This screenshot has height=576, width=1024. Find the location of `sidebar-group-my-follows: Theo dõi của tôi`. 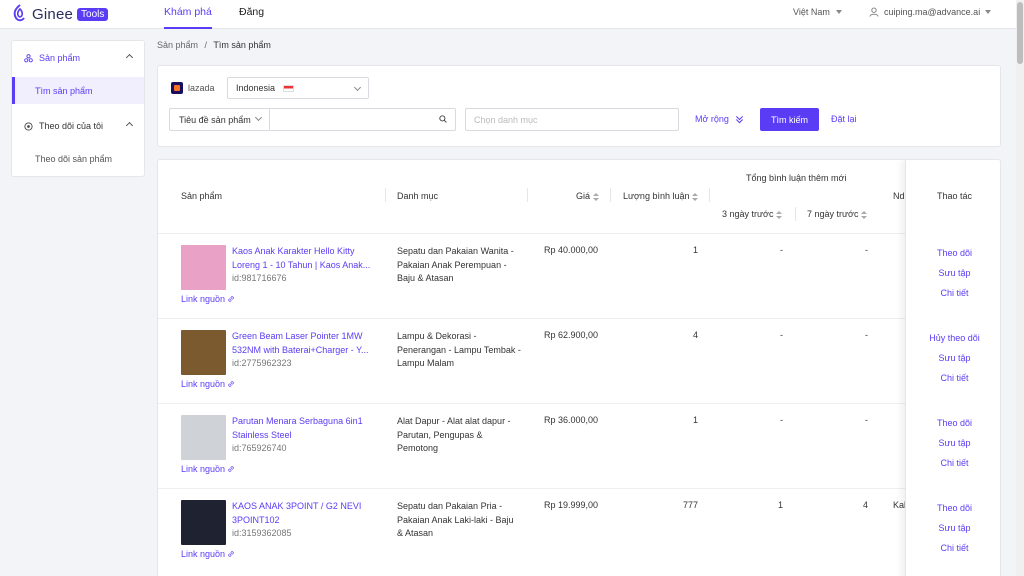

sidebar-group-my-follows: Theo dõi của tôi is located at coordinates (78, 126).